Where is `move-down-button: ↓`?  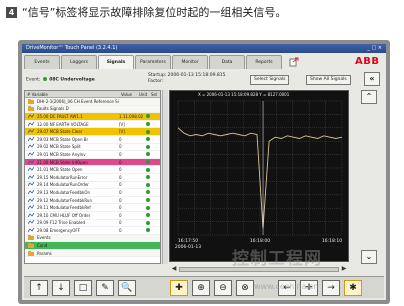 move-down-button: ↓ is located at coordinates (61, 288).